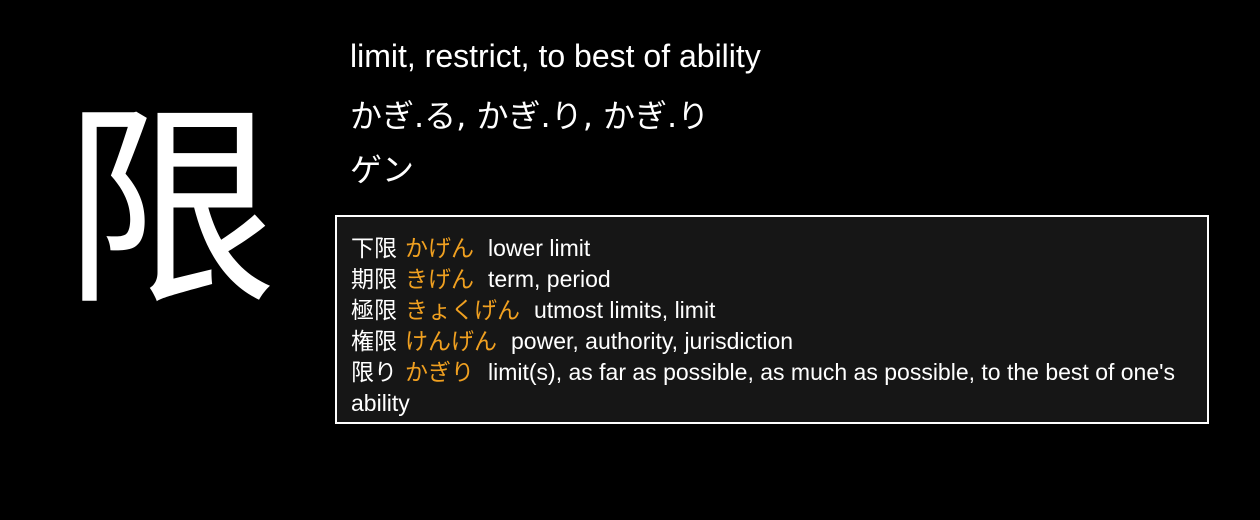  Describe the element at coordinates (772, 279) in the screenshot. I see `example-entry: 期限 きげん term, period` at that location.